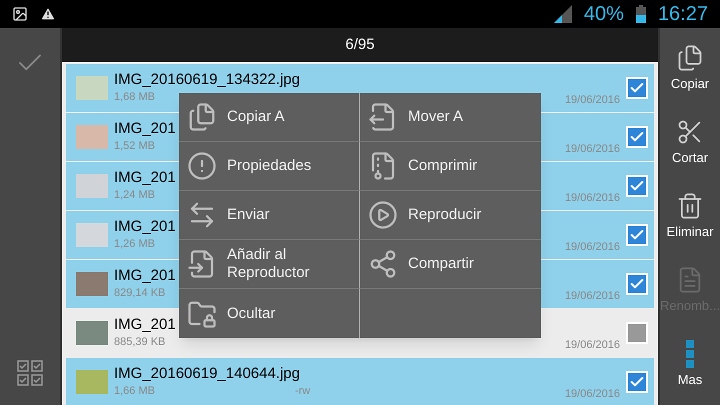  Describe the element at coordinates (134, 391) in the screenshot. I see `file-size: 1,66 MB` at that location.